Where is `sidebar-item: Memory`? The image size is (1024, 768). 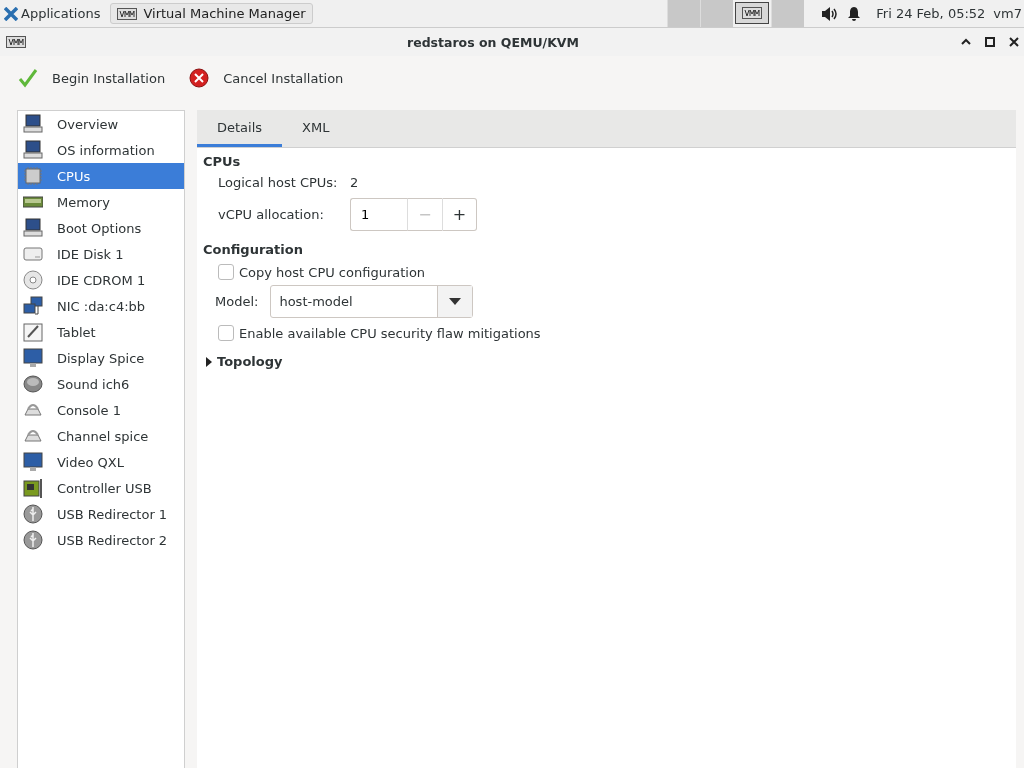
sidebar-item: Memory is located at coordinates (101, 202).